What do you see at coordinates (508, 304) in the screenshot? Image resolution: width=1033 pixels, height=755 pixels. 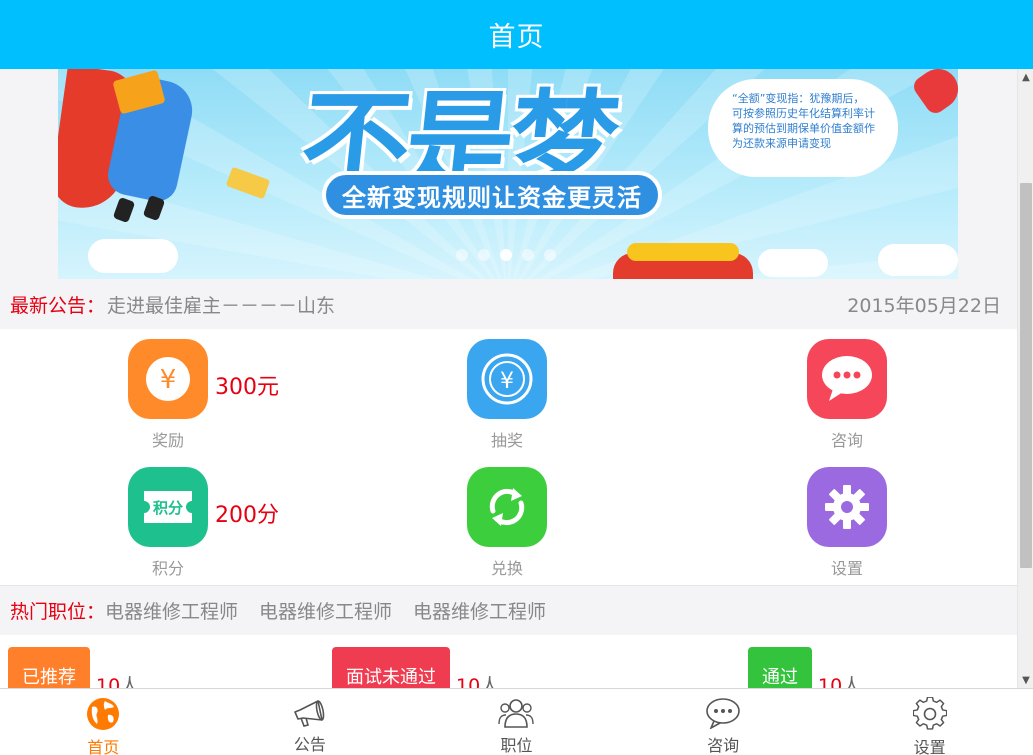 I see `announcement-bar: 最新公告： 走进最佳雇主－－－－山东 2015年05月22日` at bounding box center [508, 304].